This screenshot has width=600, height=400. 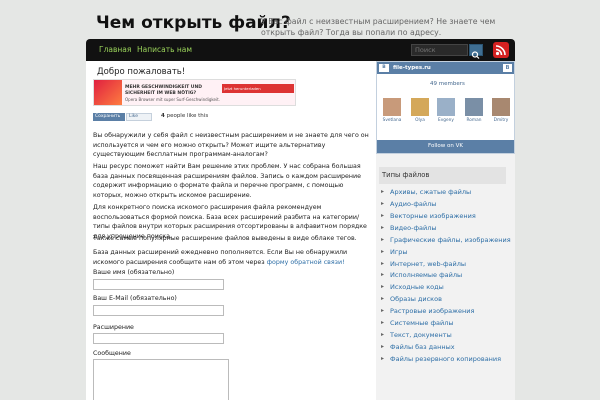 What do you see at coordinates (258, 88) in the screenshot?
I see `ad-download-button: Jetzt herunterladen` at bounding box center [258, 88].